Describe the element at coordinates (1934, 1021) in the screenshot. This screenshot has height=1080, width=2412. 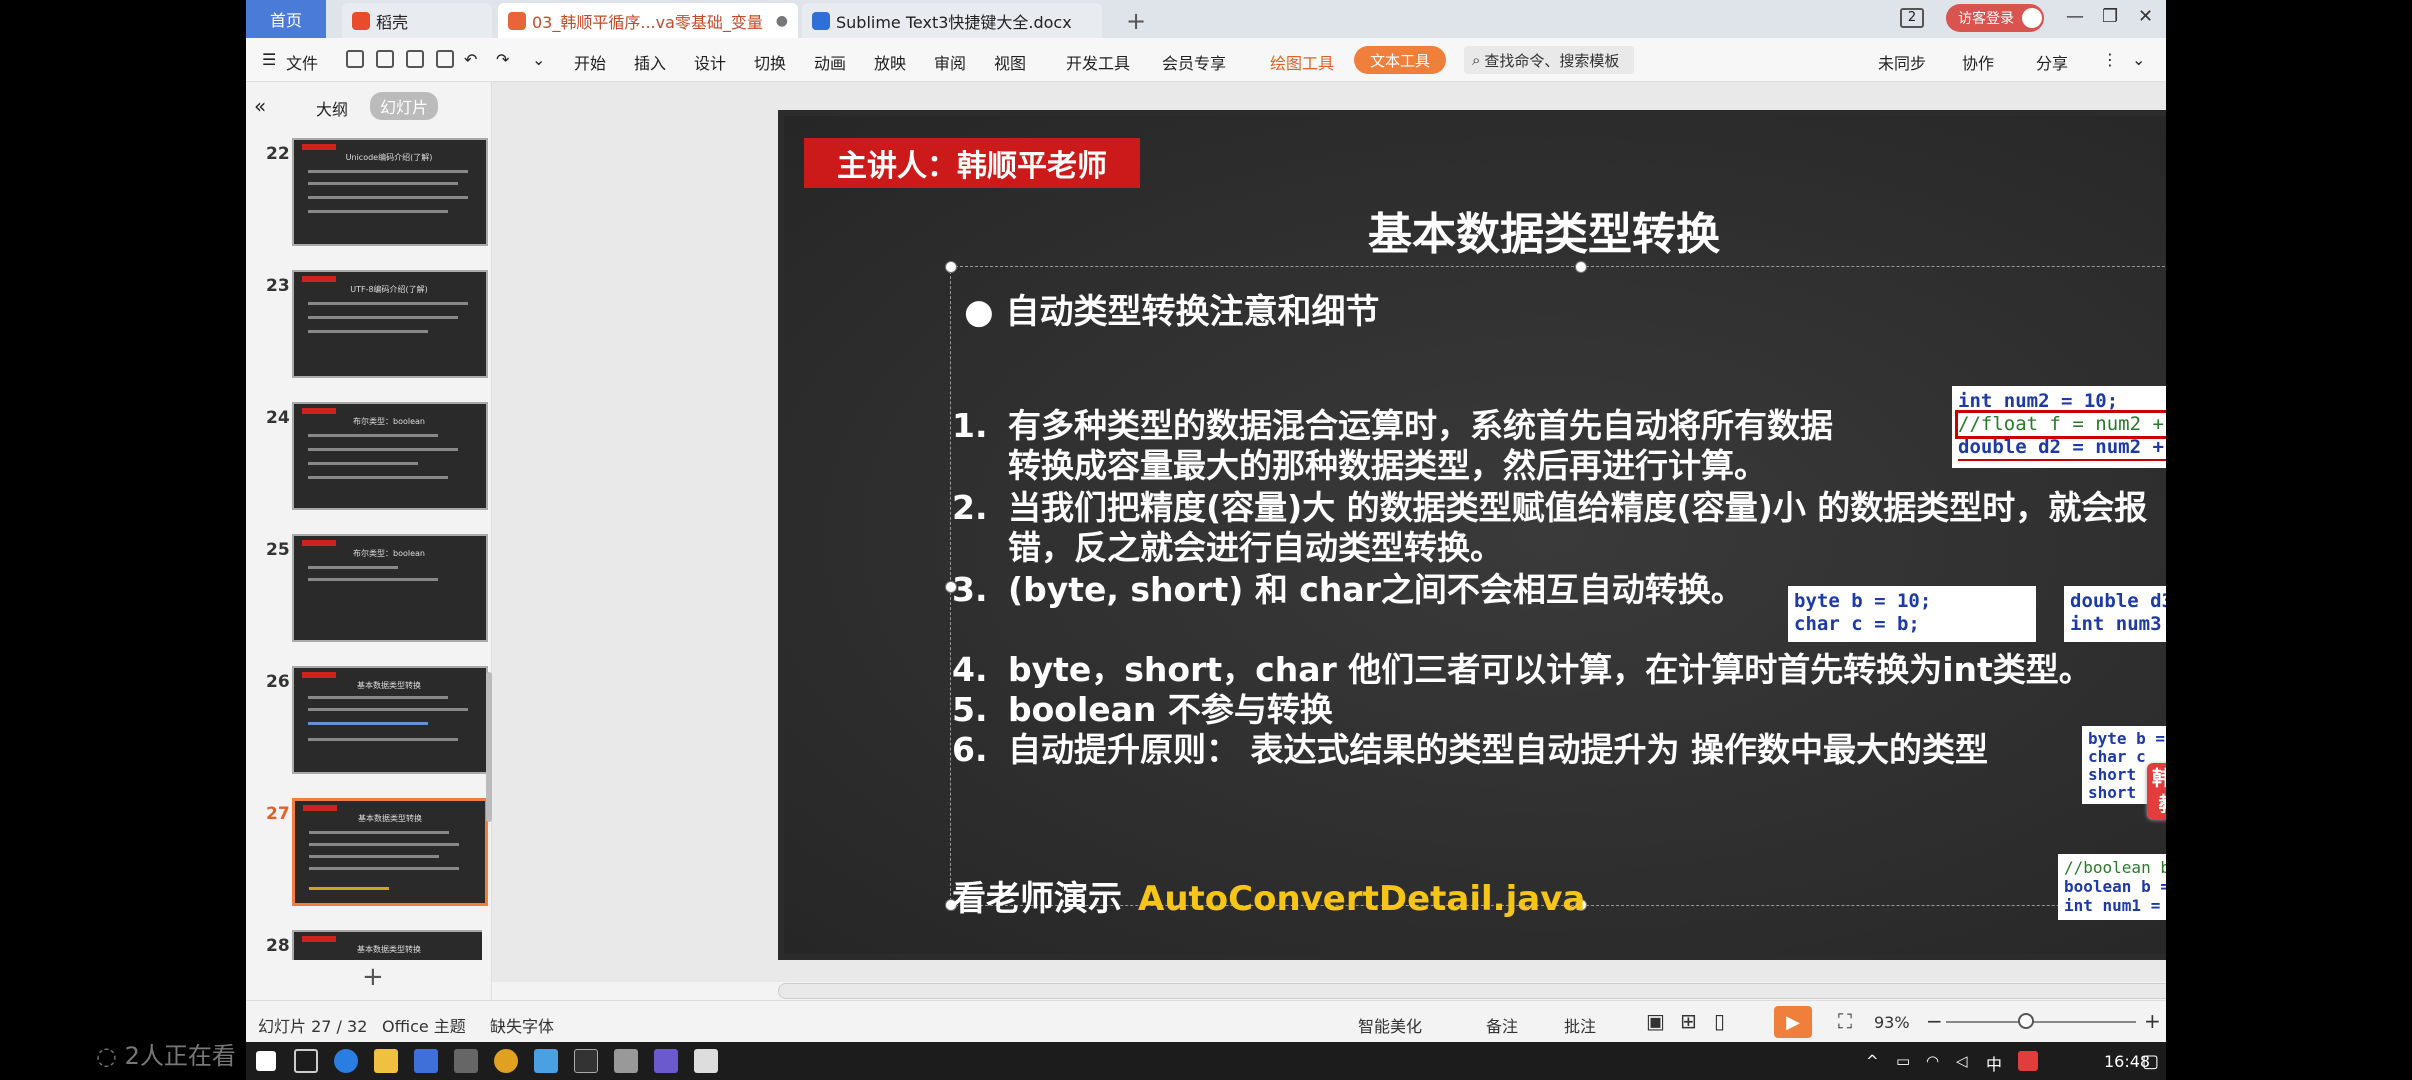
I see `zoom-out-icon: −` at that location.